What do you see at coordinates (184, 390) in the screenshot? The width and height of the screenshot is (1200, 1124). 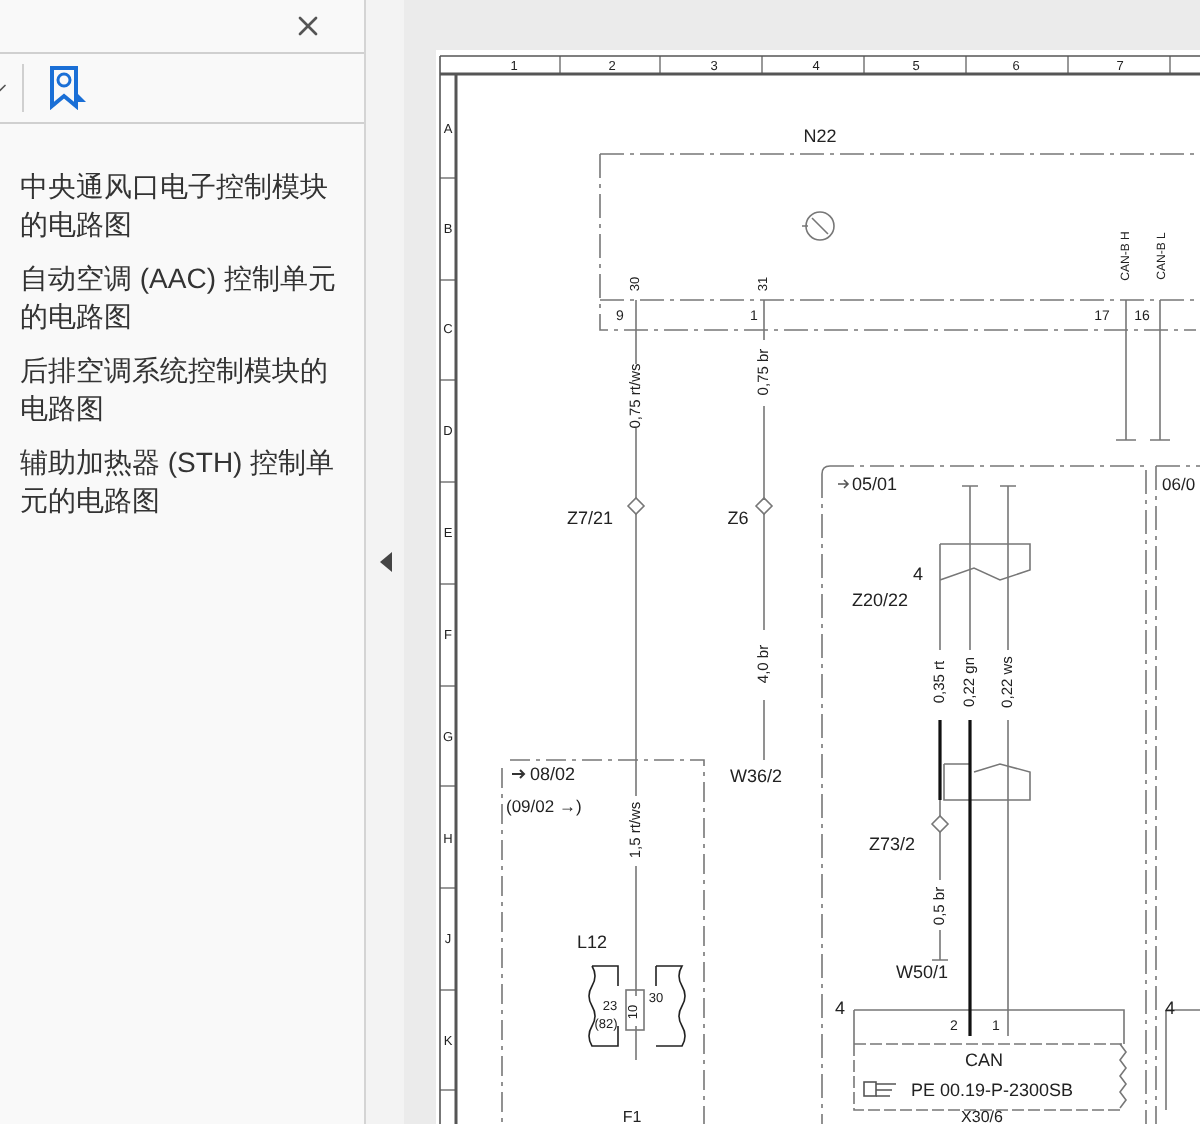 I see `bookmark-item: 后排空调系统控制模块的电路图` at bounding box center [184, 390].